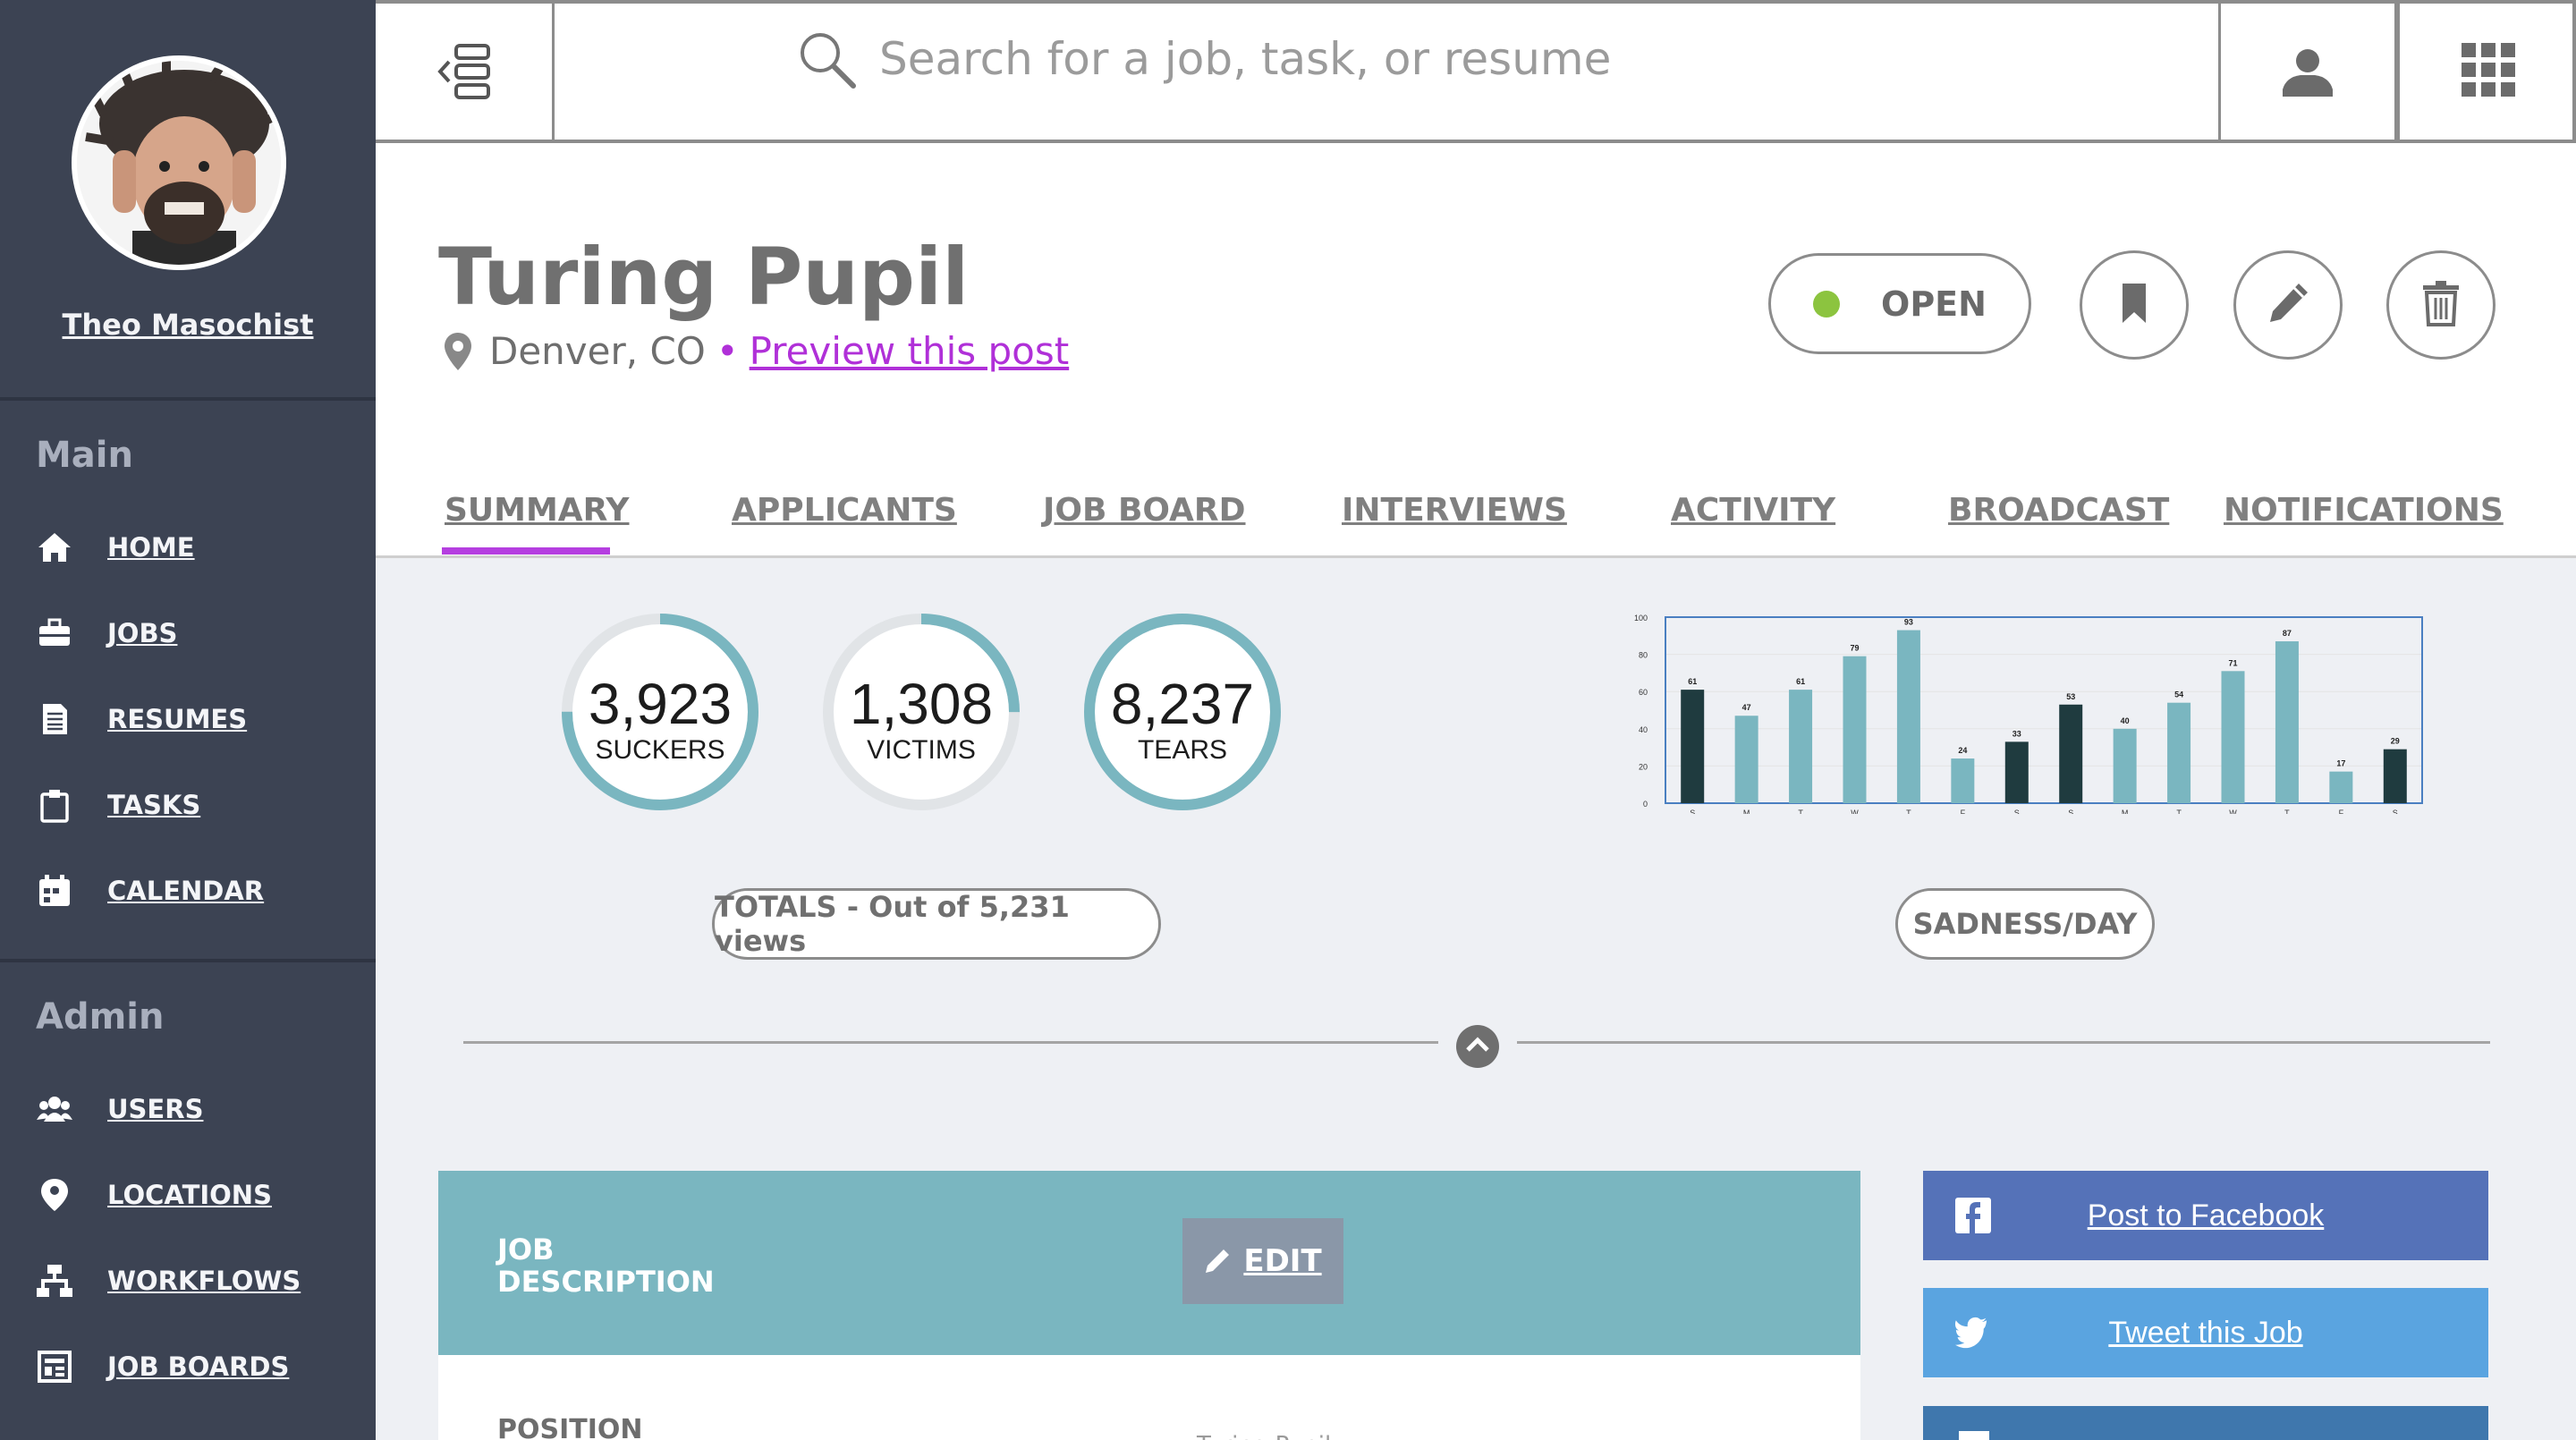  I want to click on sidebar-item-label: WORKFLOWS, so click(204, 1281).